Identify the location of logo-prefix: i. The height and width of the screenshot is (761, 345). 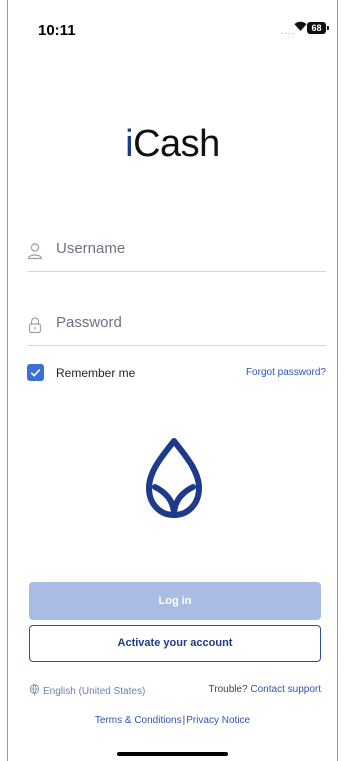
(129, 144).